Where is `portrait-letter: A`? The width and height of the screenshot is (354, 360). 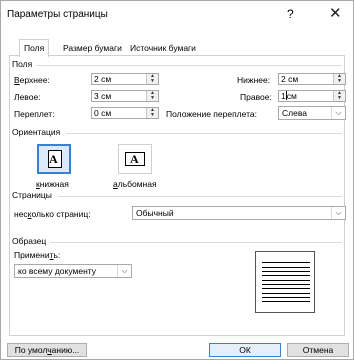 portrait-letter: A is located at coordinates (53, 159).